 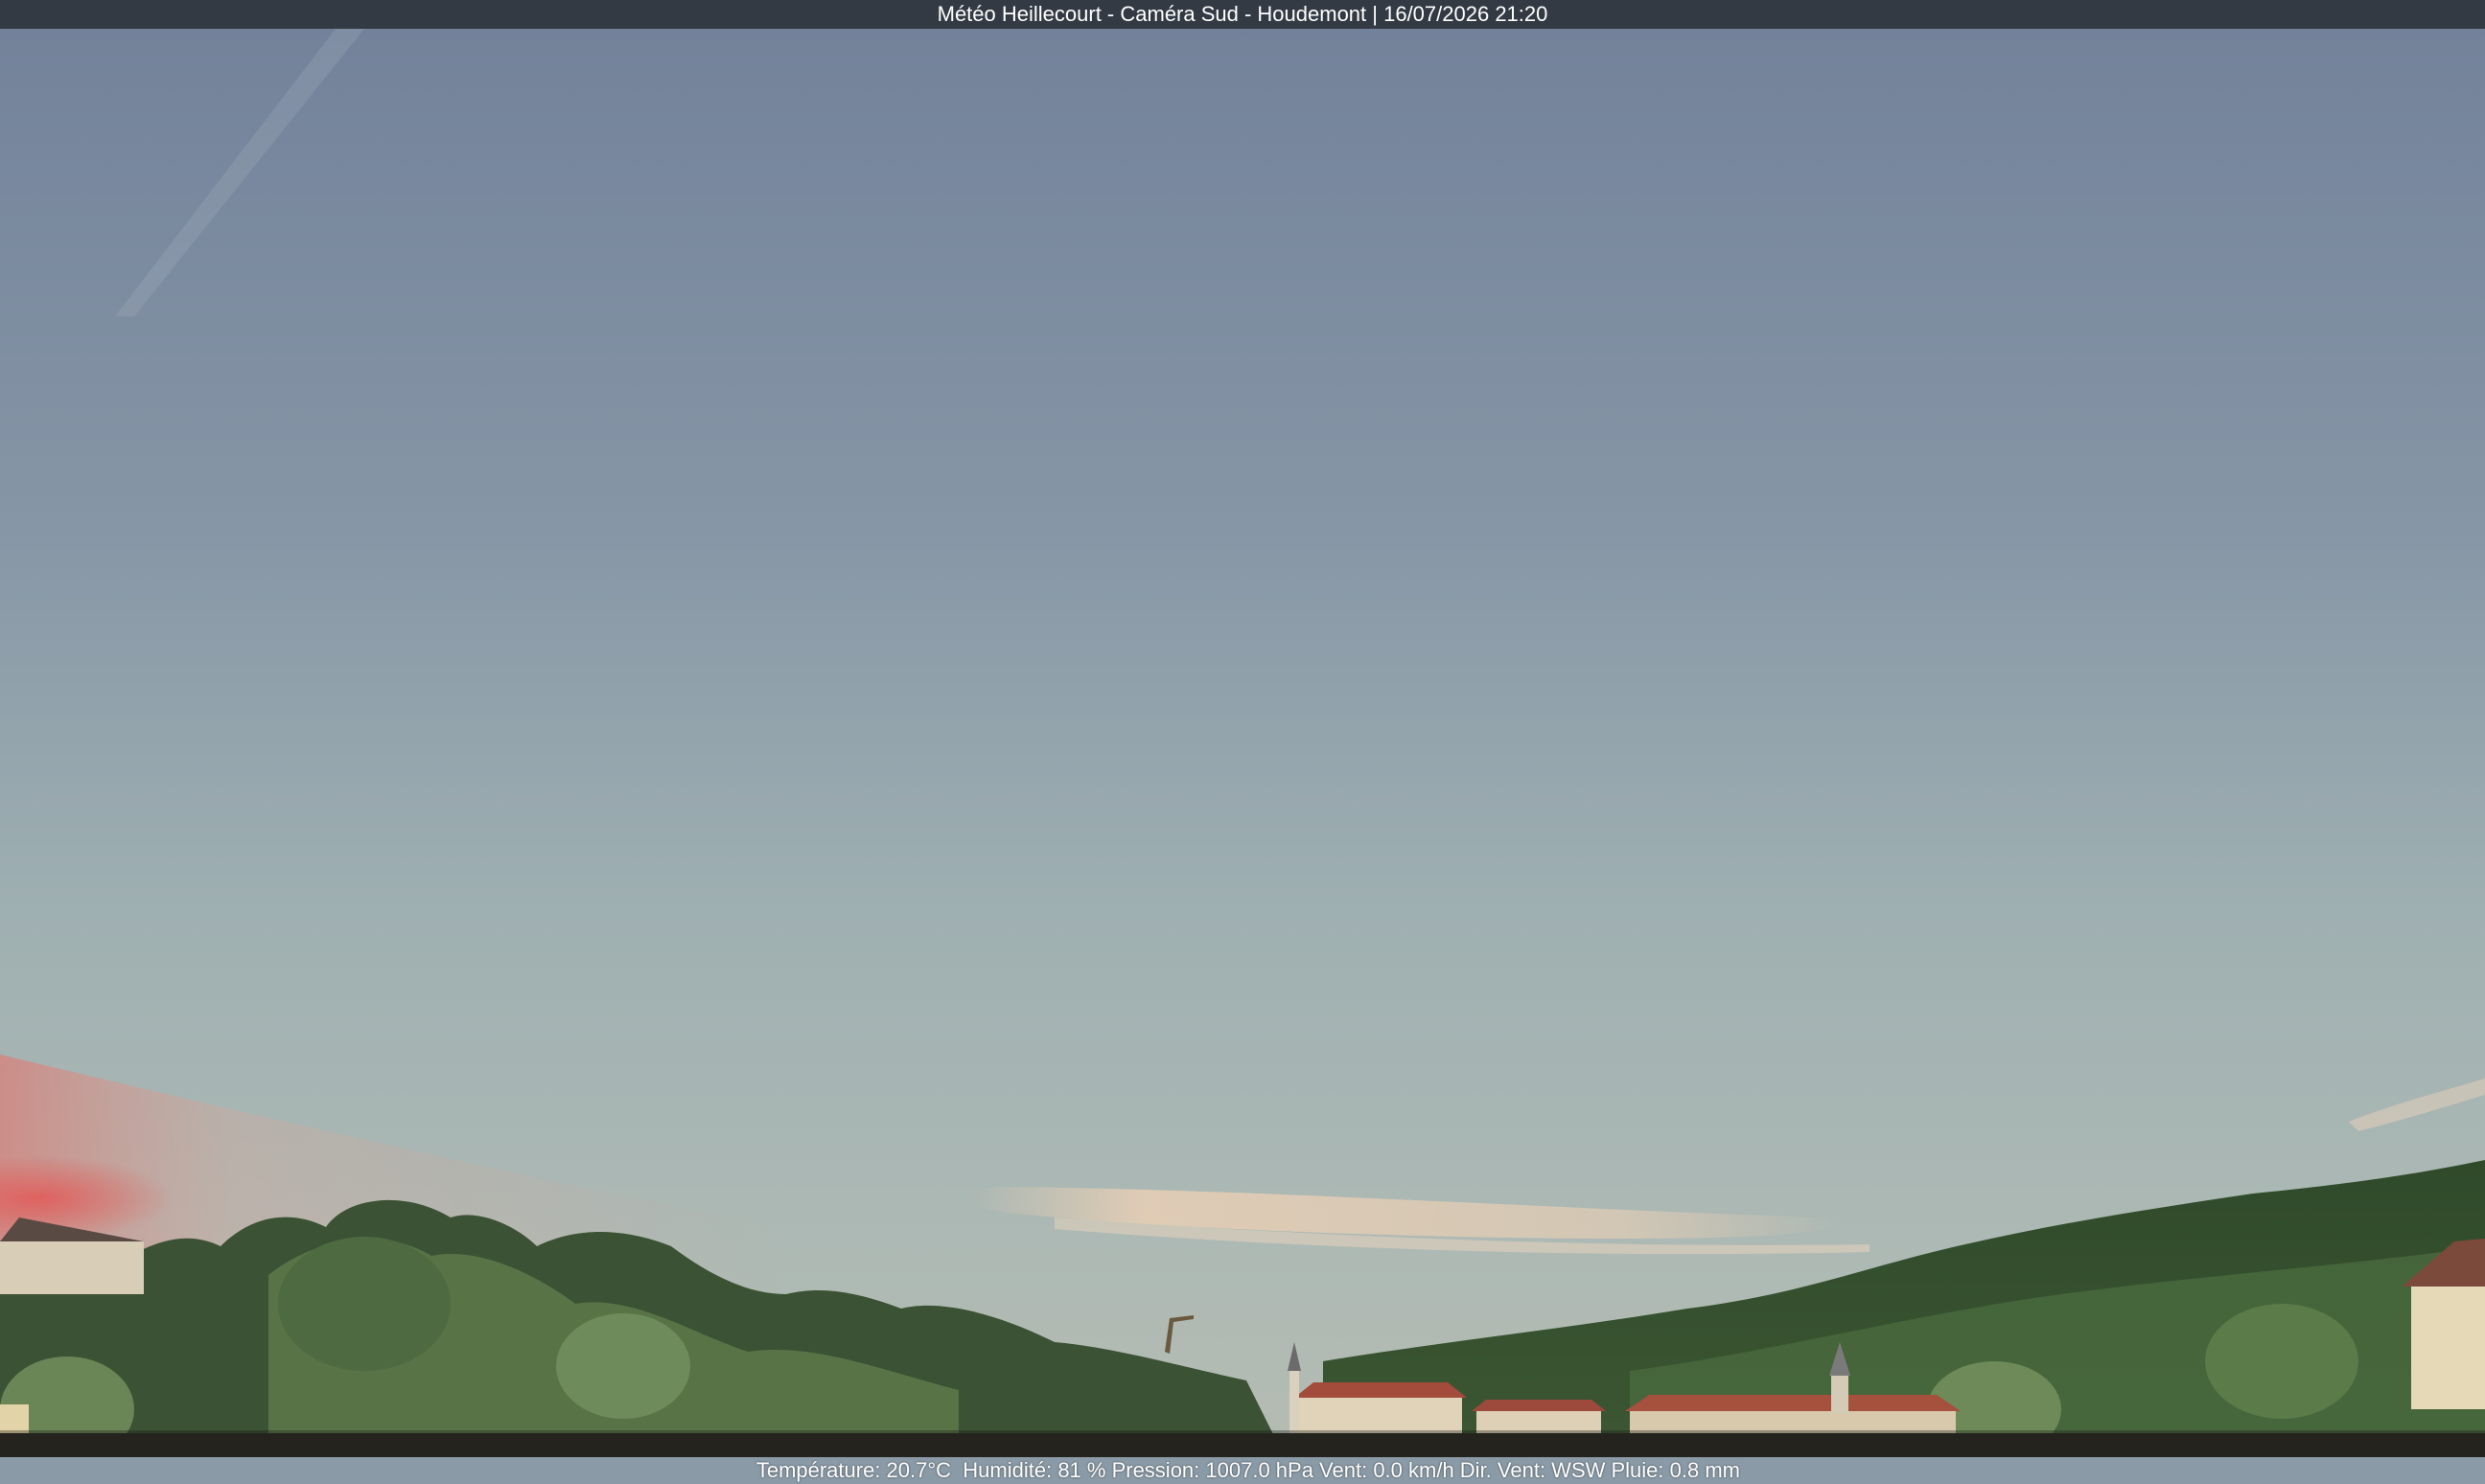 What do you see at coordinates (2448, 1347) in the screenshot?
I see `house-right` at bounding box center [2448, 1347].